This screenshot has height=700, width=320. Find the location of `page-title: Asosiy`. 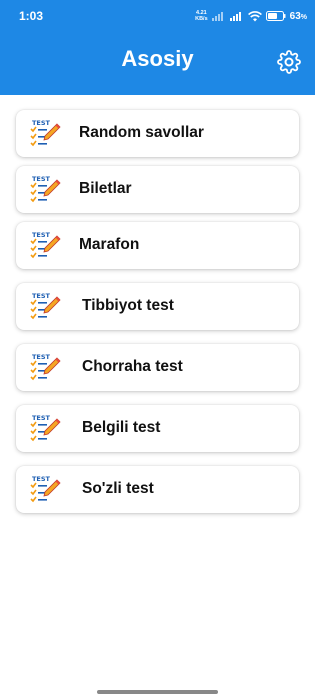

page-title: Asosiy is located at coordinates (157, 58).